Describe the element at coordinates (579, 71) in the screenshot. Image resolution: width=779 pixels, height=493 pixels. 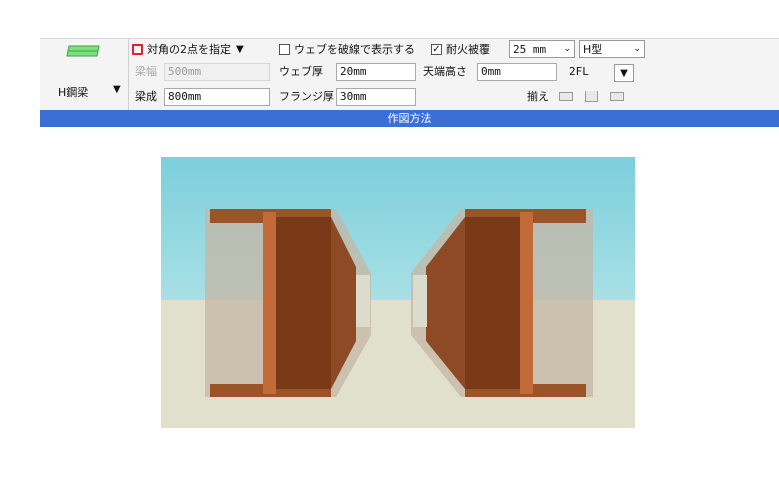
I see `floor-value: 2FL` at that location.